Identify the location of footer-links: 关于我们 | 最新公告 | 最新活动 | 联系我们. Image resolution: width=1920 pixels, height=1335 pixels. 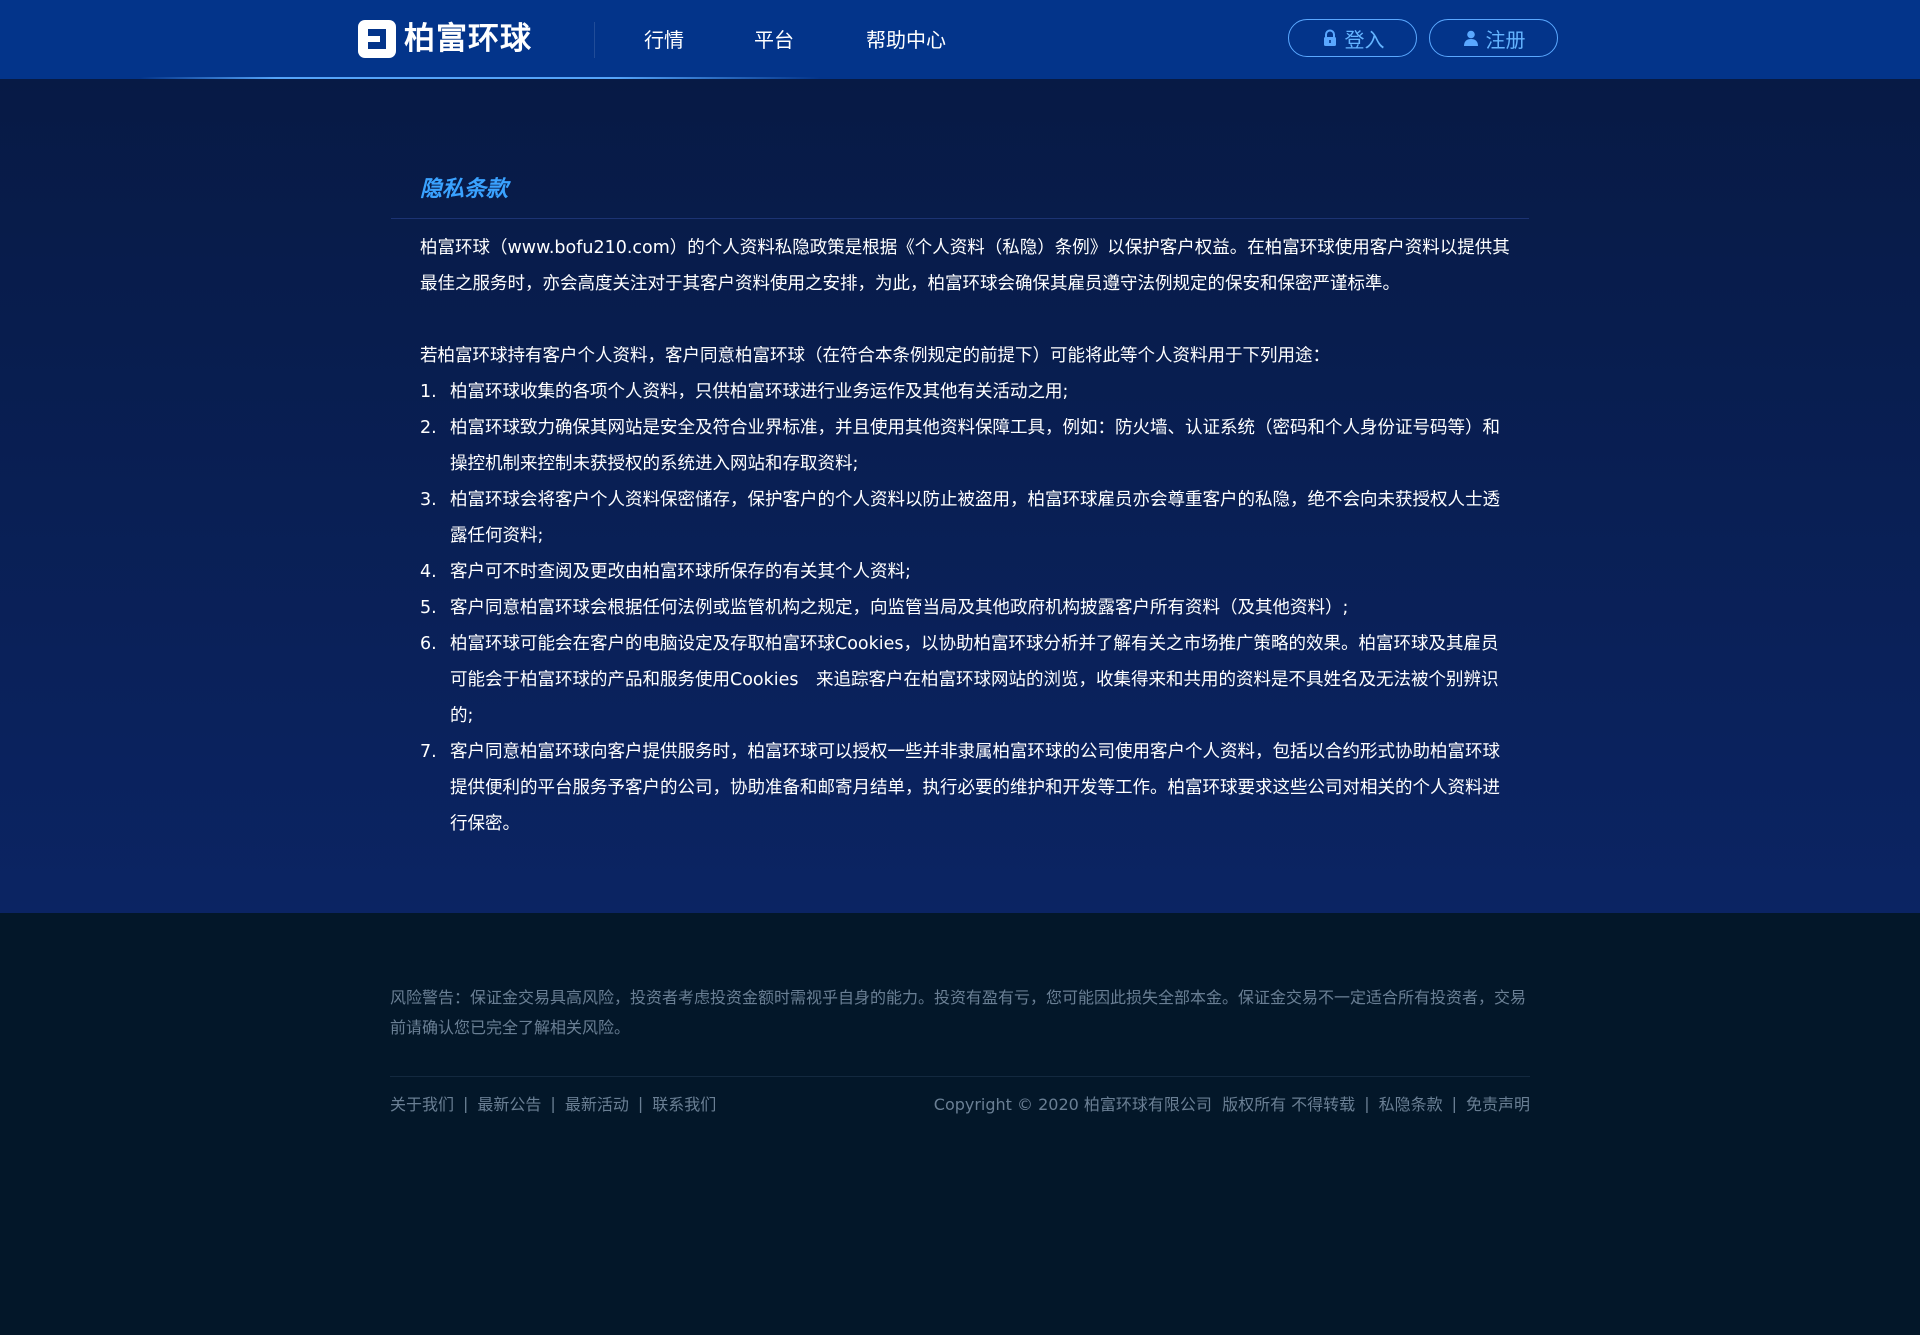
(553, 1103).